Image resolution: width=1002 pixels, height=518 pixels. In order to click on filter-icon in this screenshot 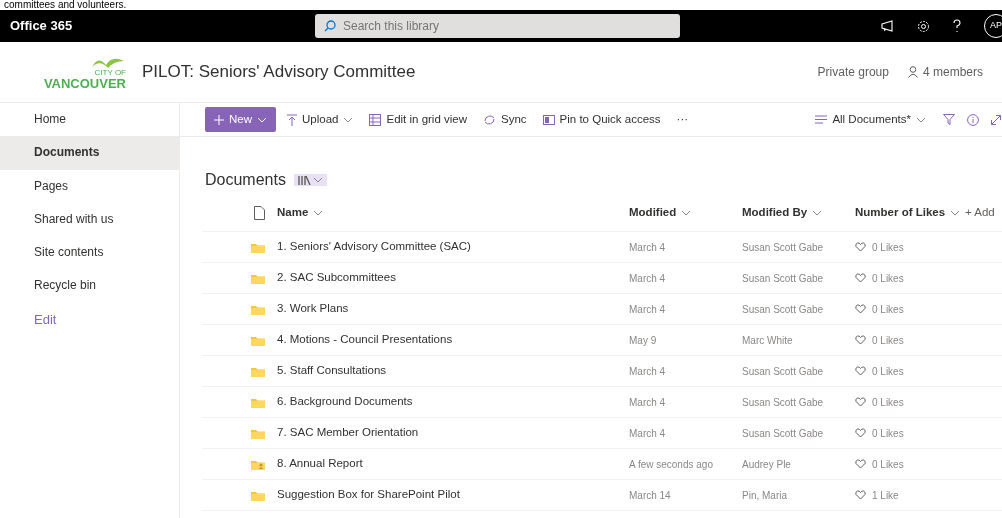, I will do `click(949, 119)`.